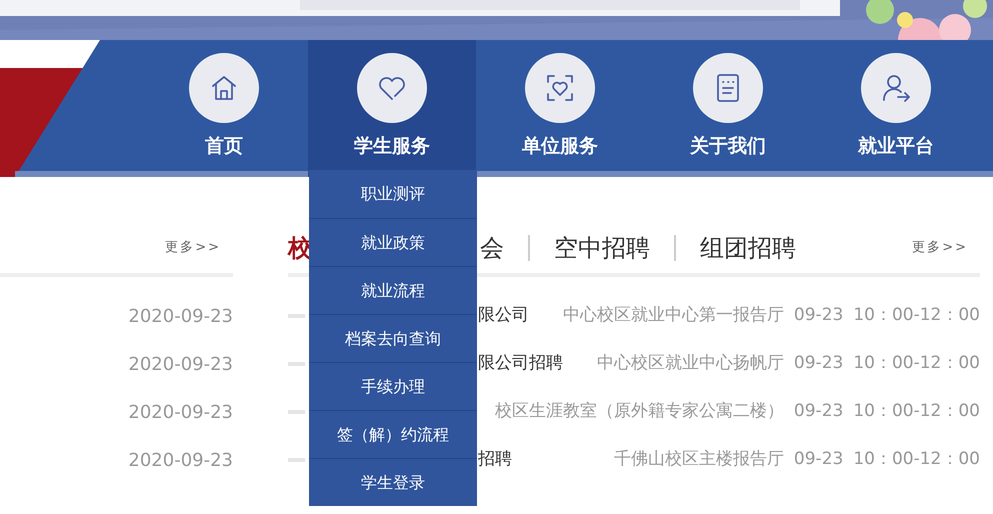  I want to click on event-title: 限公司, so click(503, 316).